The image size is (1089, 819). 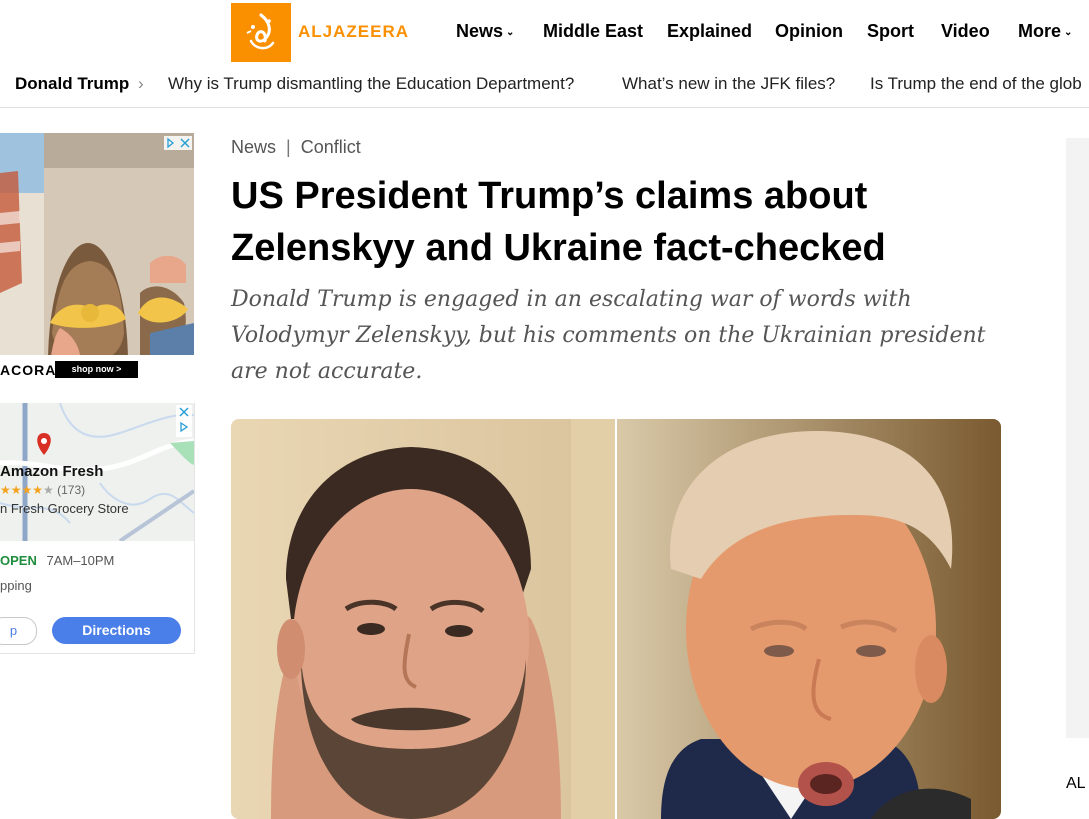 I want to click on rating-row: ★★★★★ (173), so click(x=42, y=490).